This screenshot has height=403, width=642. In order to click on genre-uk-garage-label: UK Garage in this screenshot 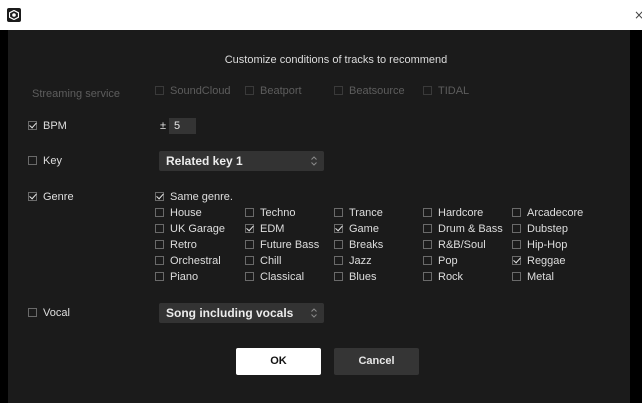, I will do `click(198, 229)`.